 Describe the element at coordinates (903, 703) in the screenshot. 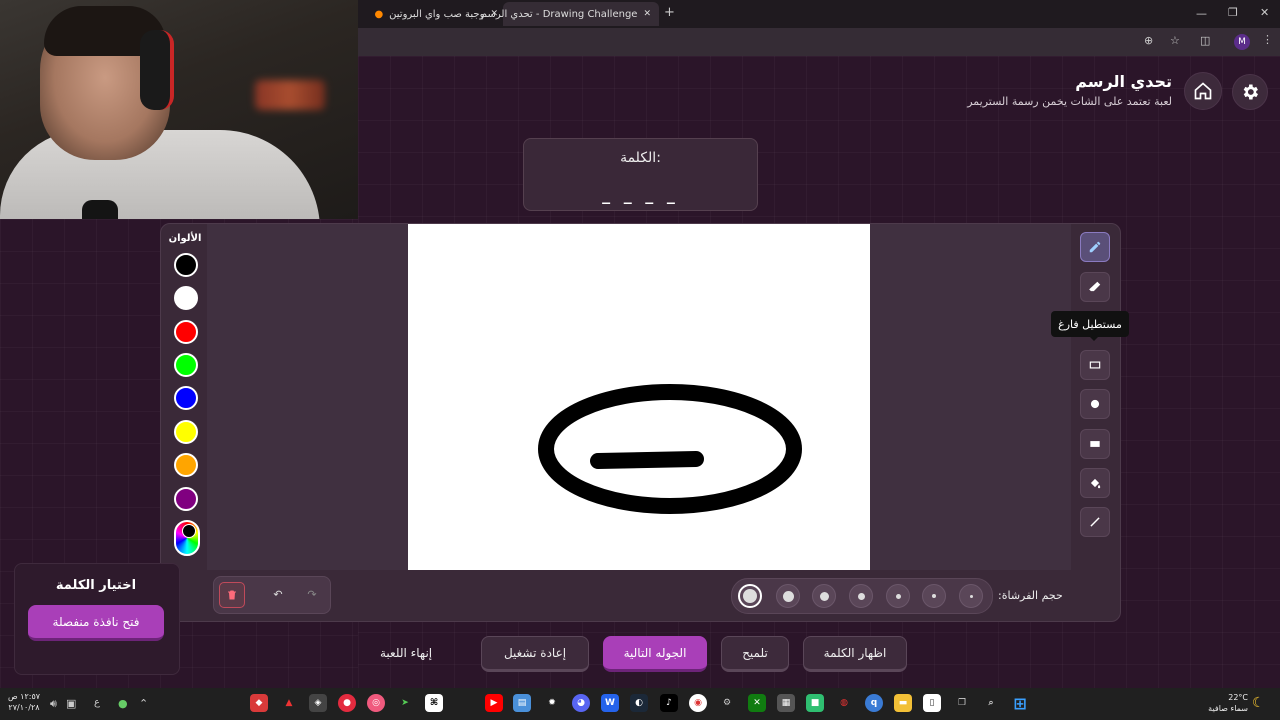

I see `file-explorer-icon: ▬` at that location.